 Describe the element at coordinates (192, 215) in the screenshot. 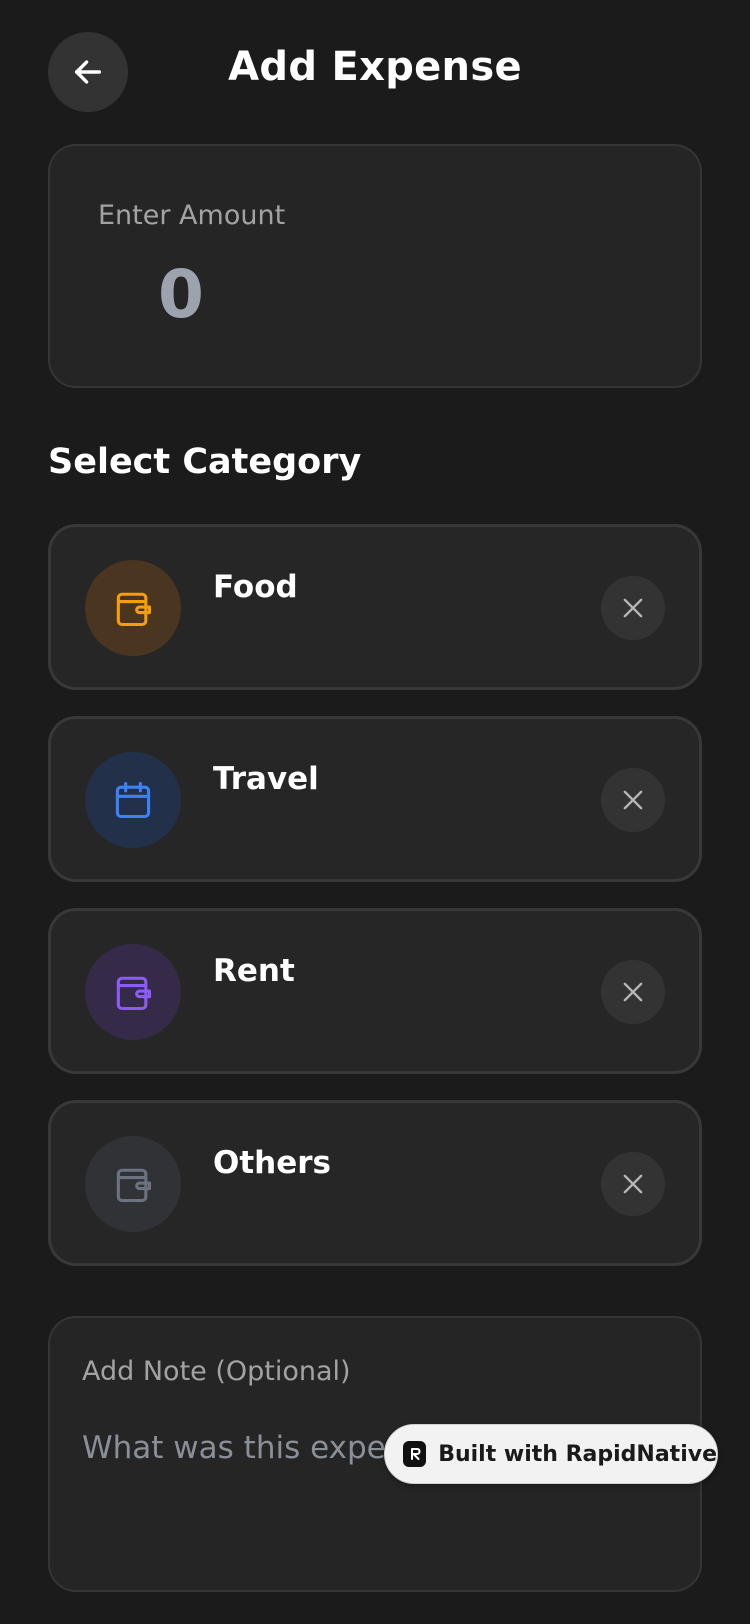

I see `amount-label: Enter Amount` at that location.